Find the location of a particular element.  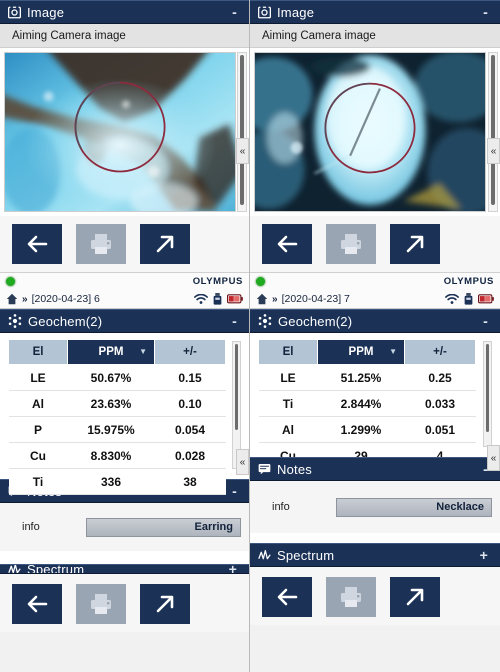

breadcrumb: » [2020-04-23] 7 is located at coordinates (350, 299).